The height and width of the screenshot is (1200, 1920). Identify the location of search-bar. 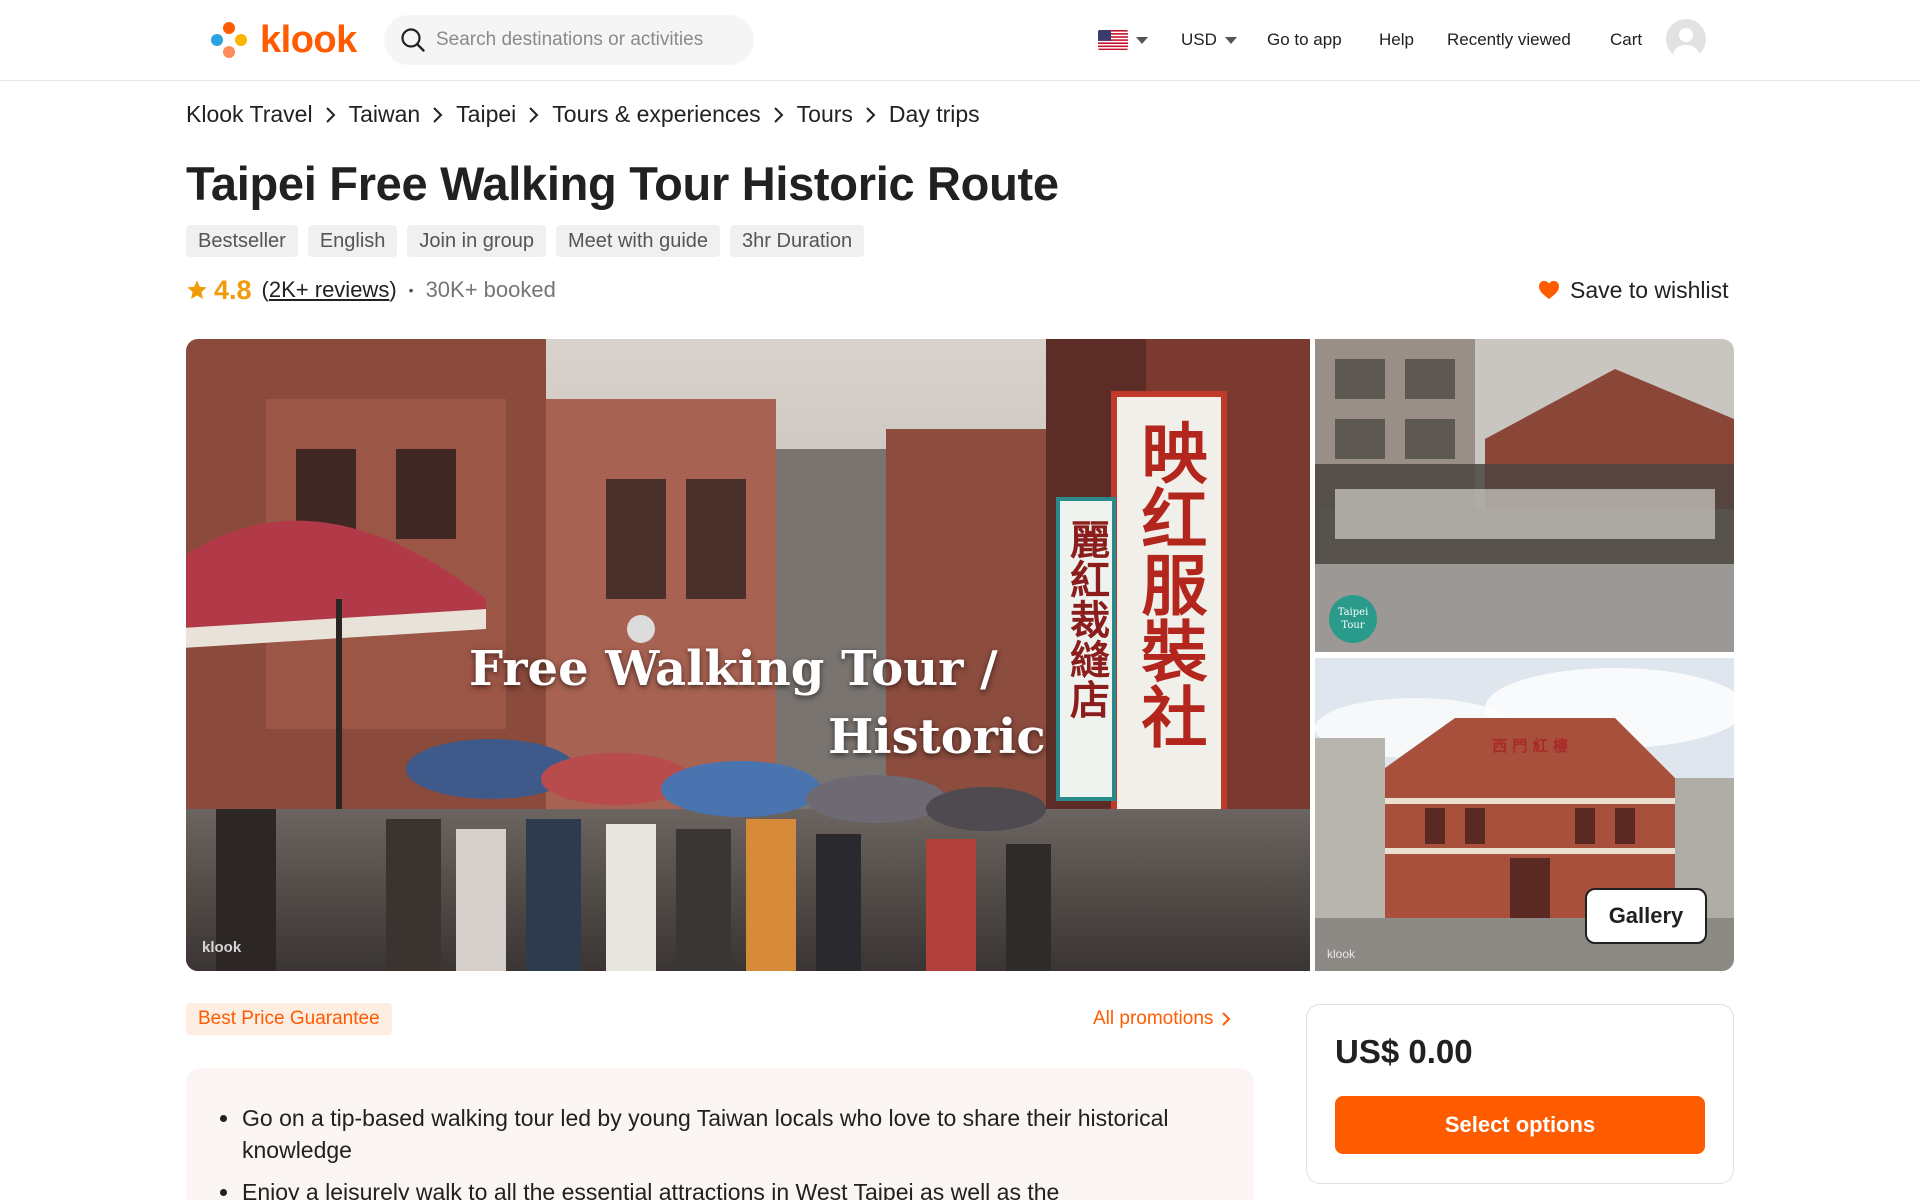
(569, 40).